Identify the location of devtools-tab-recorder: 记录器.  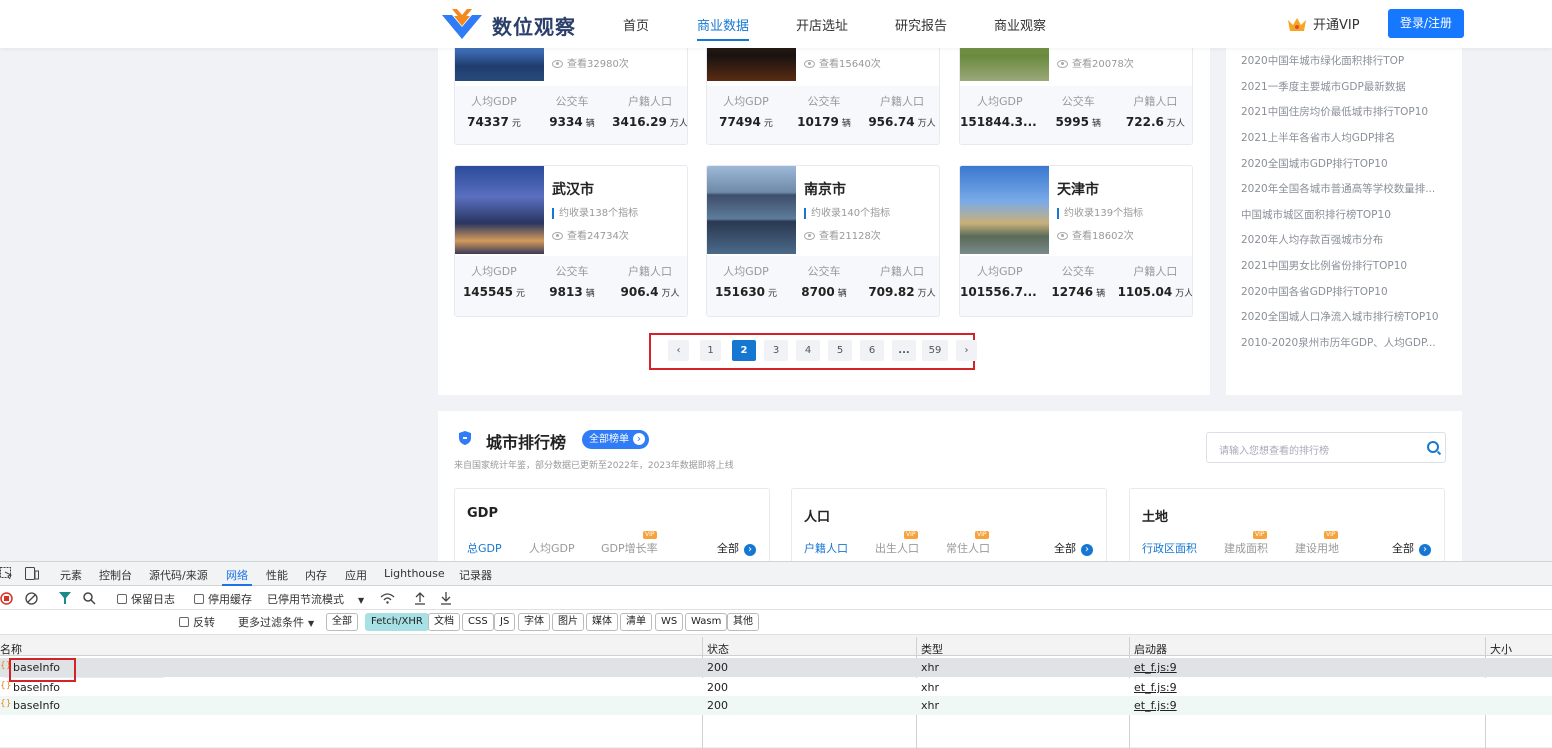
(475, 575).